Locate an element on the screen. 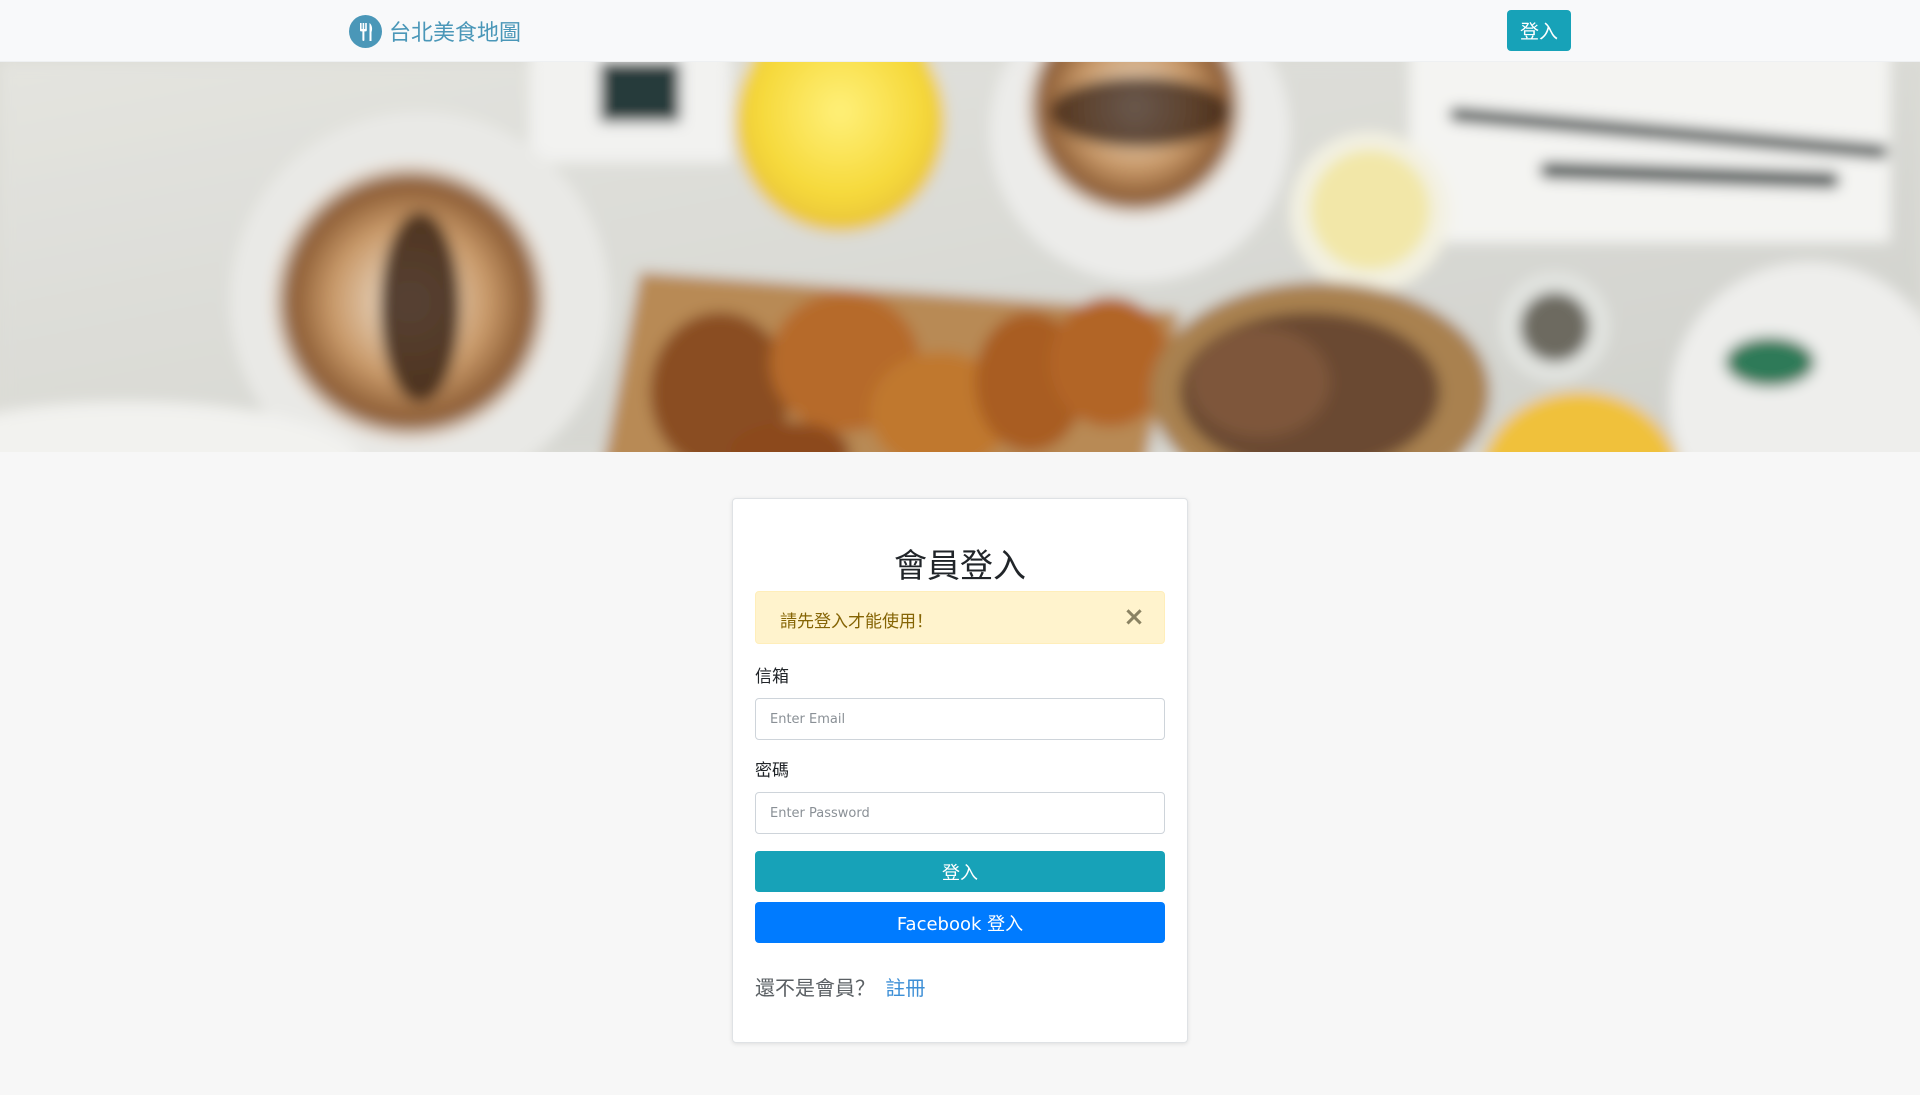 This screenshot has height=1095, width=1920. email-input is located at coordinates (960, 719).